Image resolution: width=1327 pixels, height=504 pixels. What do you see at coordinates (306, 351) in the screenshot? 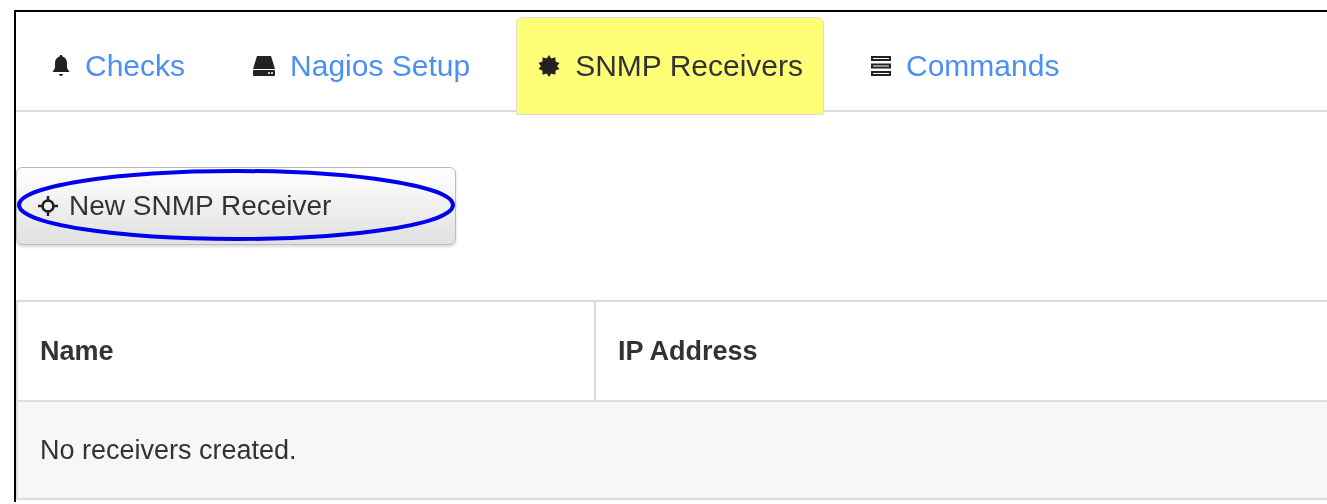
I see `column-header: Name` at bounding box center [306, 351].